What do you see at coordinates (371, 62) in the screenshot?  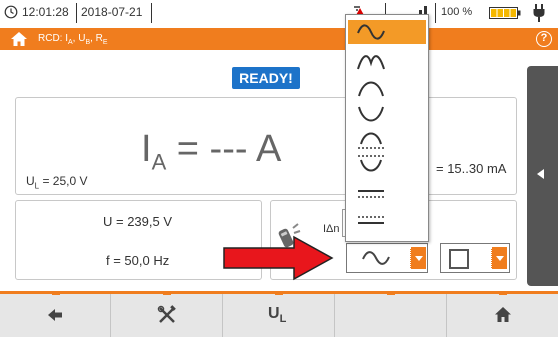 I see `positive-half-wave-icon` at bounding box center [371, 62].